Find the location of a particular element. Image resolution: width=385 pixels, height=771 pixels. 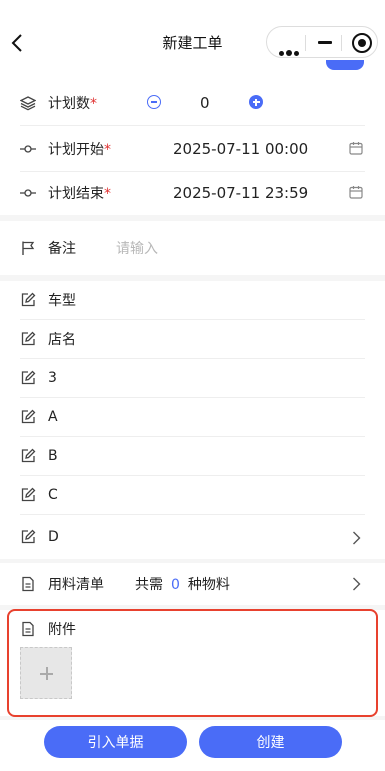

bom-label: 用料清单 is located at coordinates (76, 585).